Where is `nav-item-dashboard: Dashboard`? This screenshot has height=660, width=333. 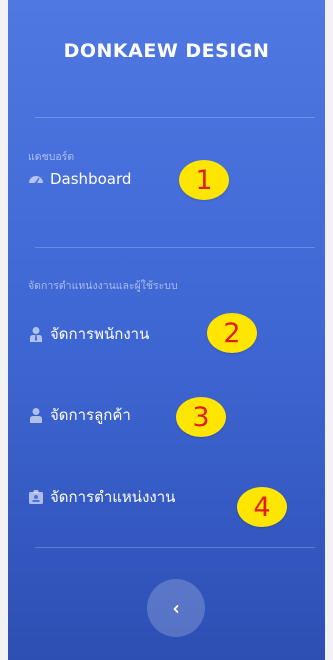 nav-item-dashboard: Dashboard is located at coordinates (79, 179).